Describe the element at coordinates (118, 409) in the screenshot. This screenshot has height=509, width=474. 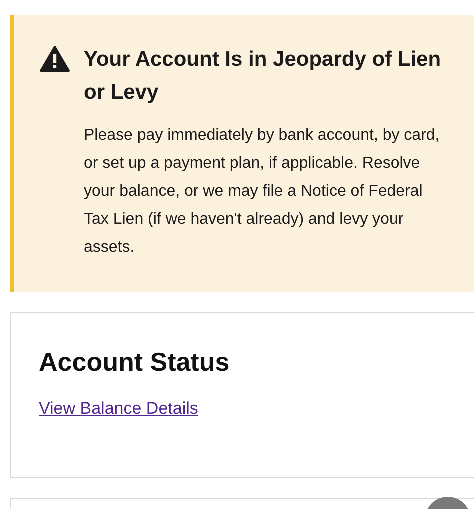
I see `balance-details-link: View Balance Details` at that location.